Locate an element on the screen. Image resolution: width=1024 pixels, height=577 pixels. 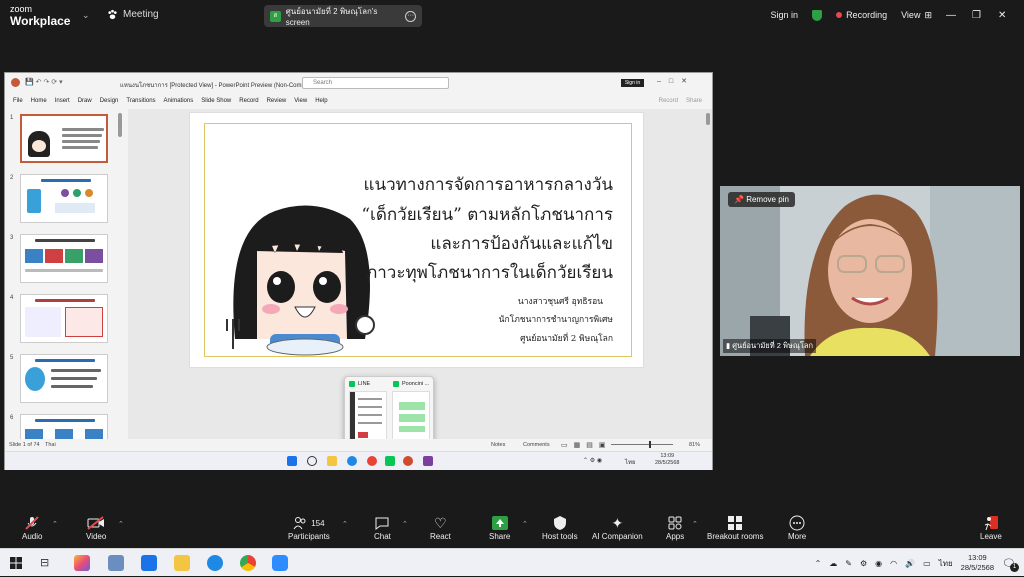
powerpoint-icon is located at coordinates (408, 461).